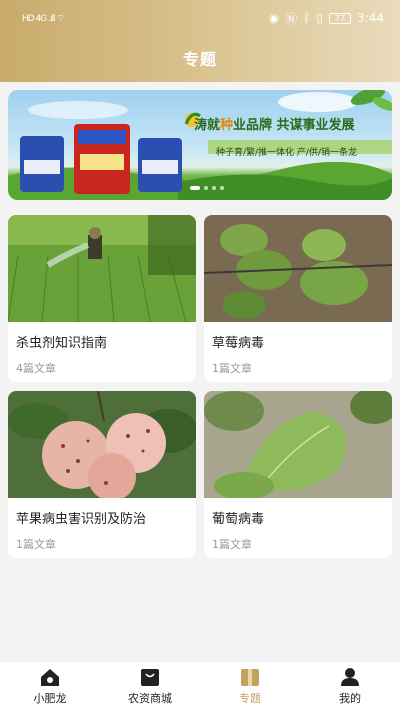  Describe the element at coordinates (227, 125) in the screenshot. I see `slogan-highlight: 种` at that location.